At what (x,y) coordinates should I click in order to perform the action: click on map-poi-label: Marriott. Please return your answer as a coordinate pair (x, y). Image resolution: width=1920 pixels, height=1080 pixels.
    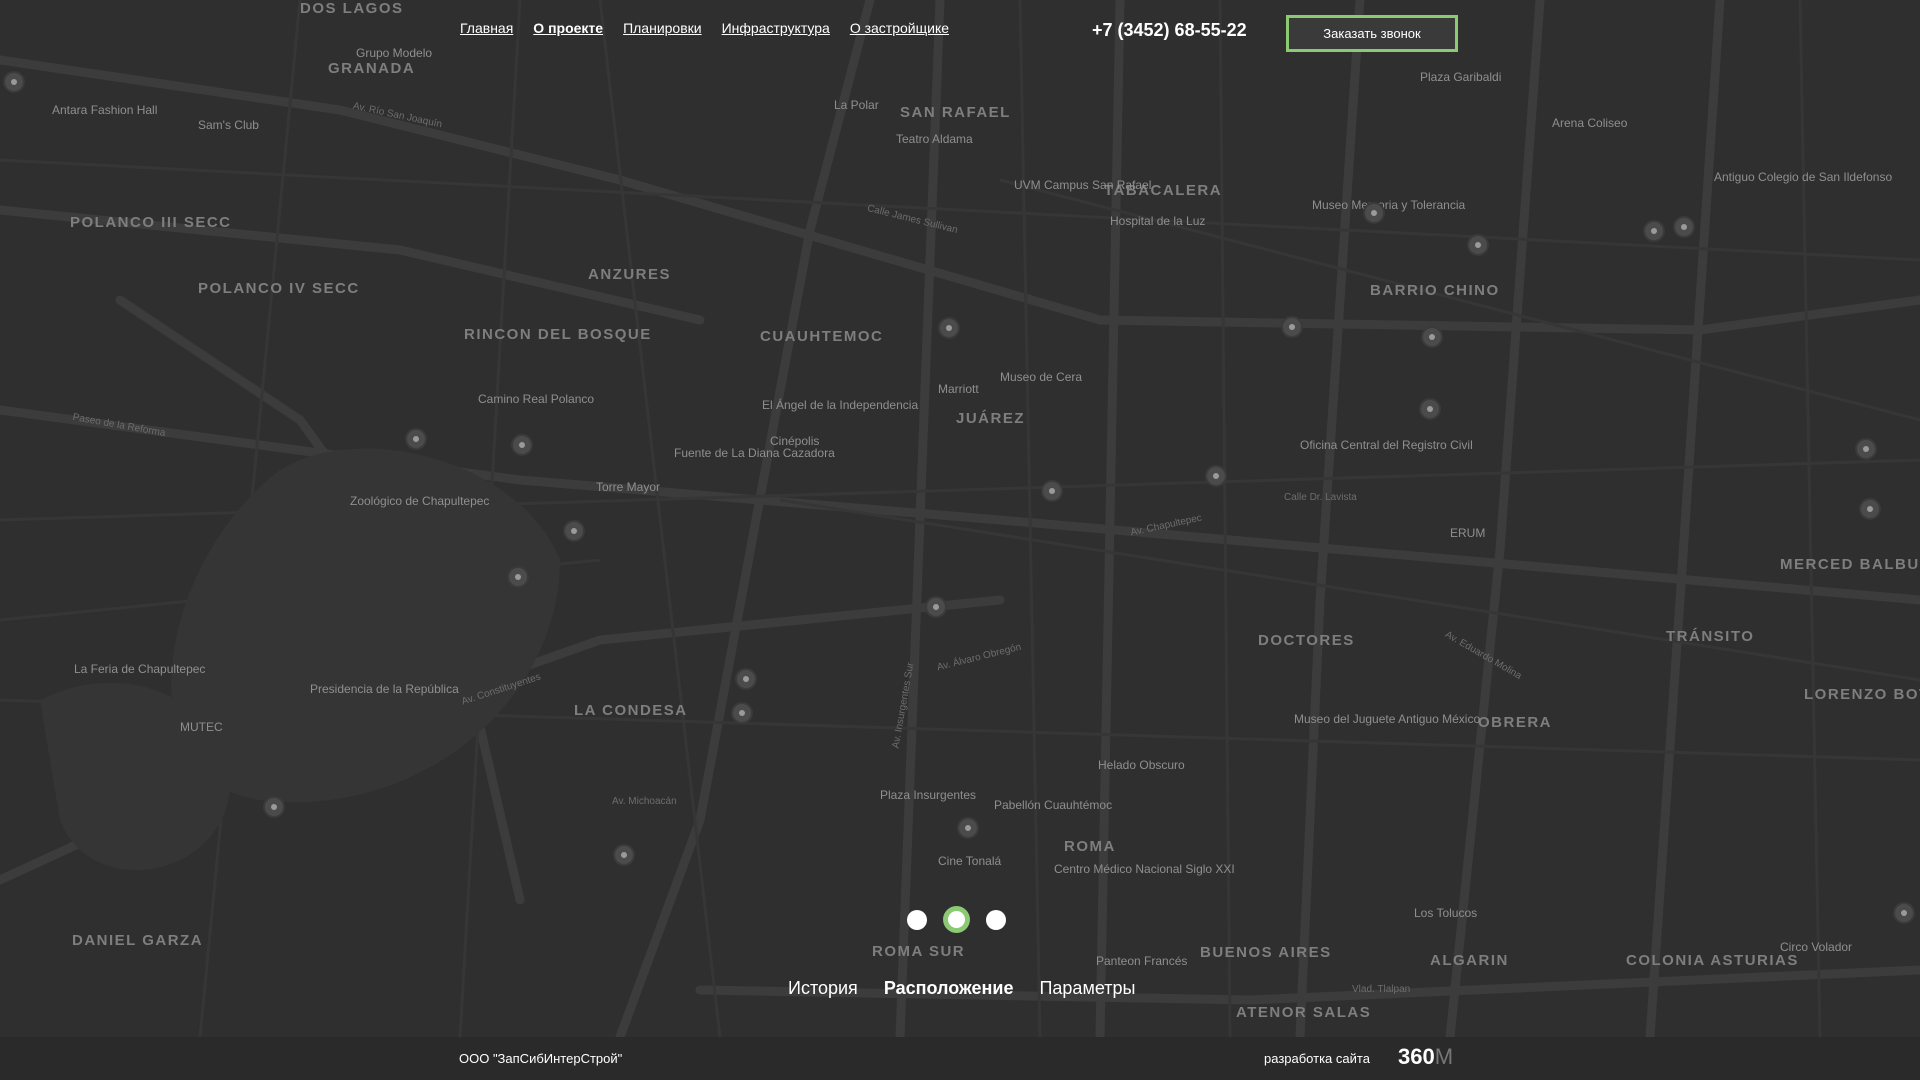
    Looking at the image, I should click on (958, 389).